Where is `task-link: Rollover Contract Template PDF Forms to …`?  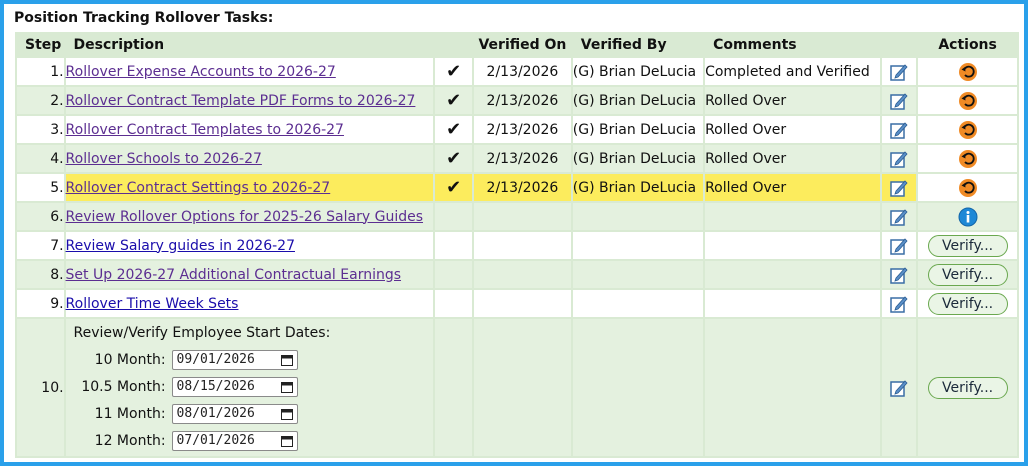
task-link: Rollover Contract Template PDF Forms to … is located at coordinates (241, 101).